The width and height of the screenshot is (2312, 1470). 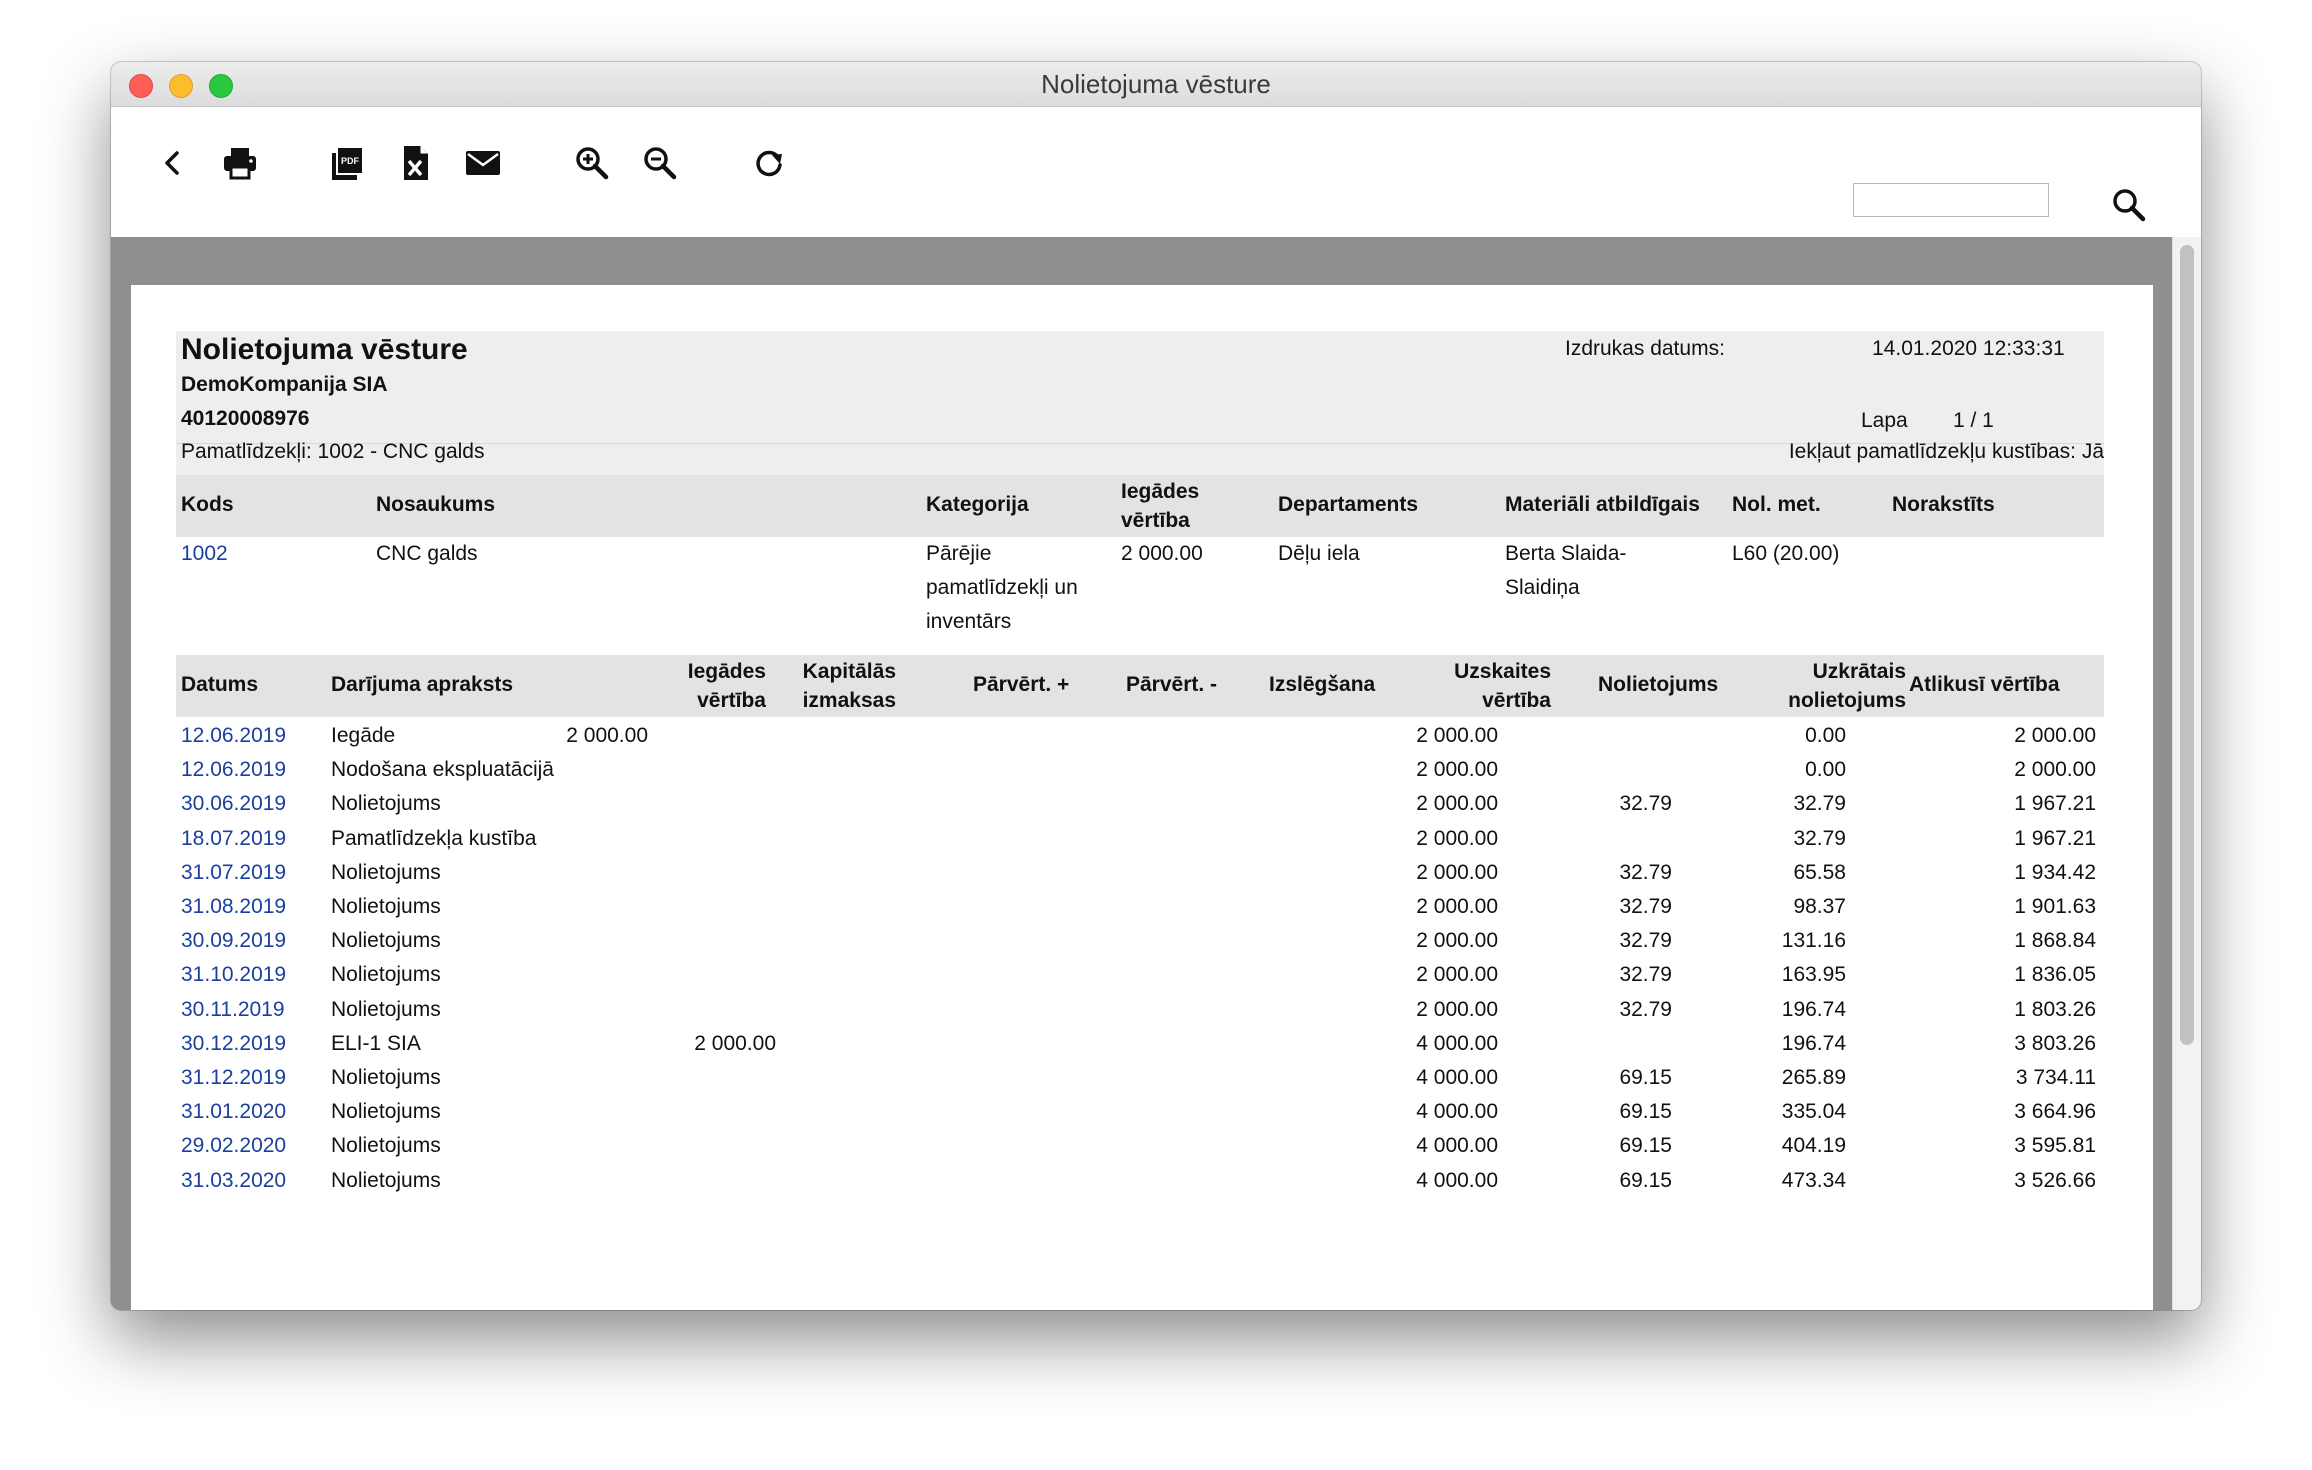 I want to click on accum-dep-cell: 0.00, so click(x=1825, y=770).